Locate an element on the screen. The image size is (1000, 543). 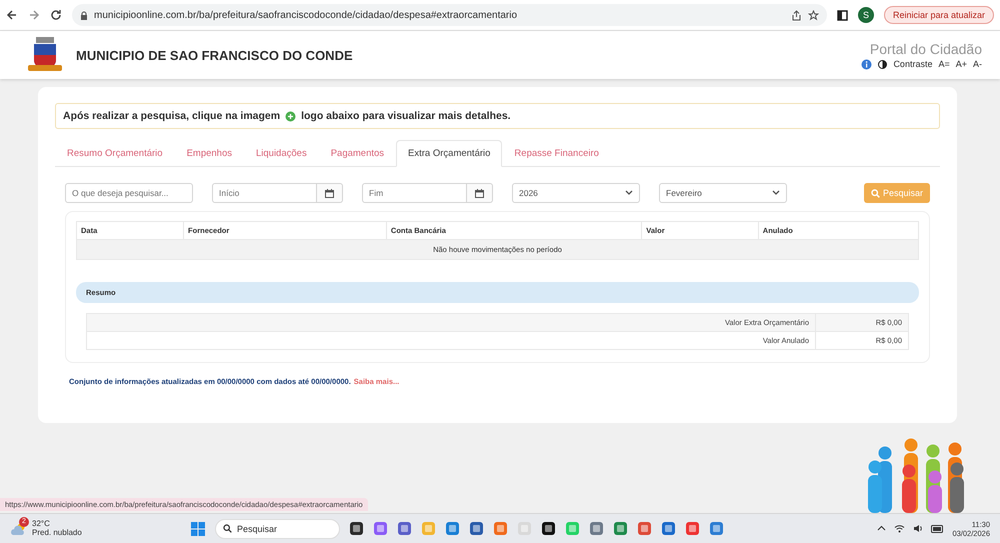
update-button: Reiniciar para atualizar is located at coordinates (939, 15).